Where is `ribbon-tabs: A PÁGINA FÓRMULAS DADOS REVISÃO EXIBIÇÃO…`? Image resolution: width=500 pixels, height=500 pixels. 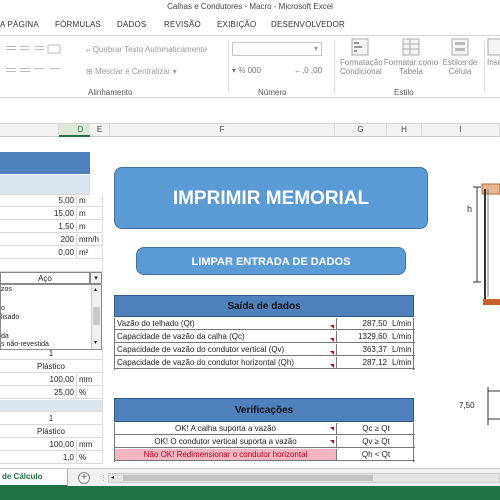
ribbon-tabs: A PÁGINA FÓRMULAS DADOS REVISÃO EXIBIÇÃO… is located at coordinates (250, 25).